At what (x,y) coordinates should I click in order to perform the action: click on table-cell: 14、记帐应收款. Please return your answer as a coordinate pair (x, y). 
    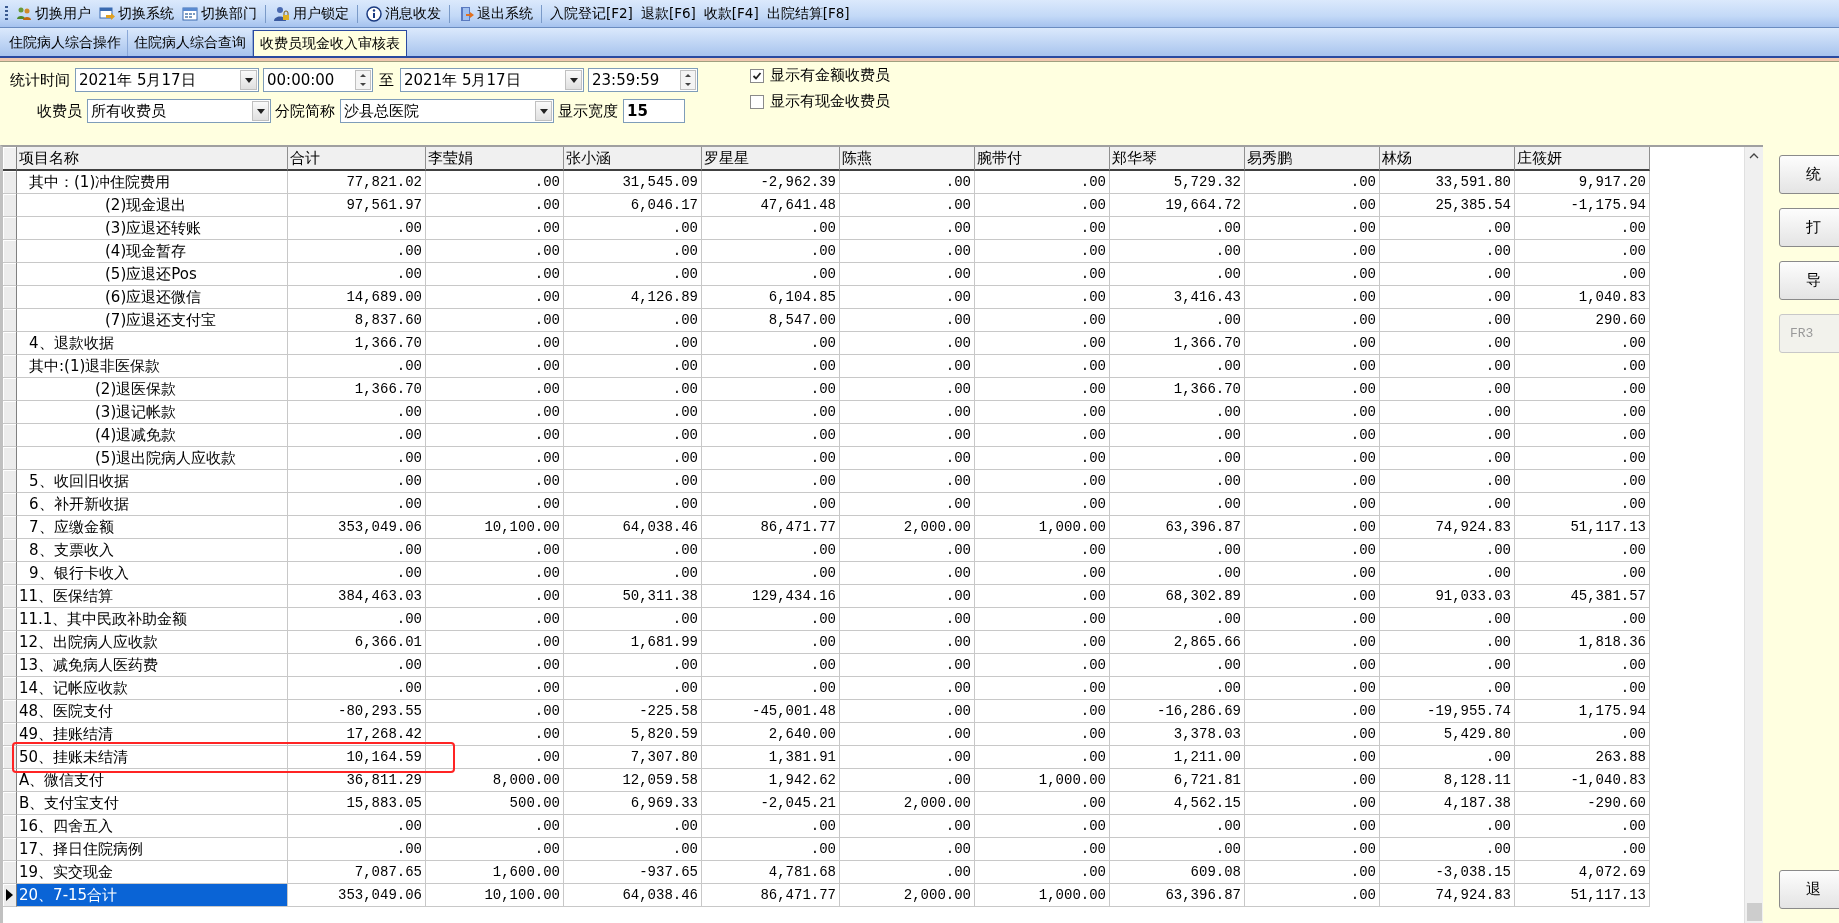
    Looking at the image, I should click on (152, 688).